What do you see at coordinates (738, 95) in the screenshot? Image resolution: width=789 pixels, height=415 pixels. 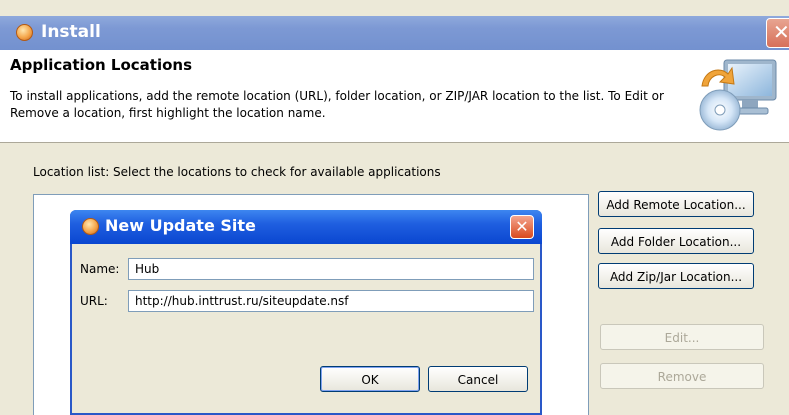 I see `computer-cd-install-icon` at bounding box center [738, 95].